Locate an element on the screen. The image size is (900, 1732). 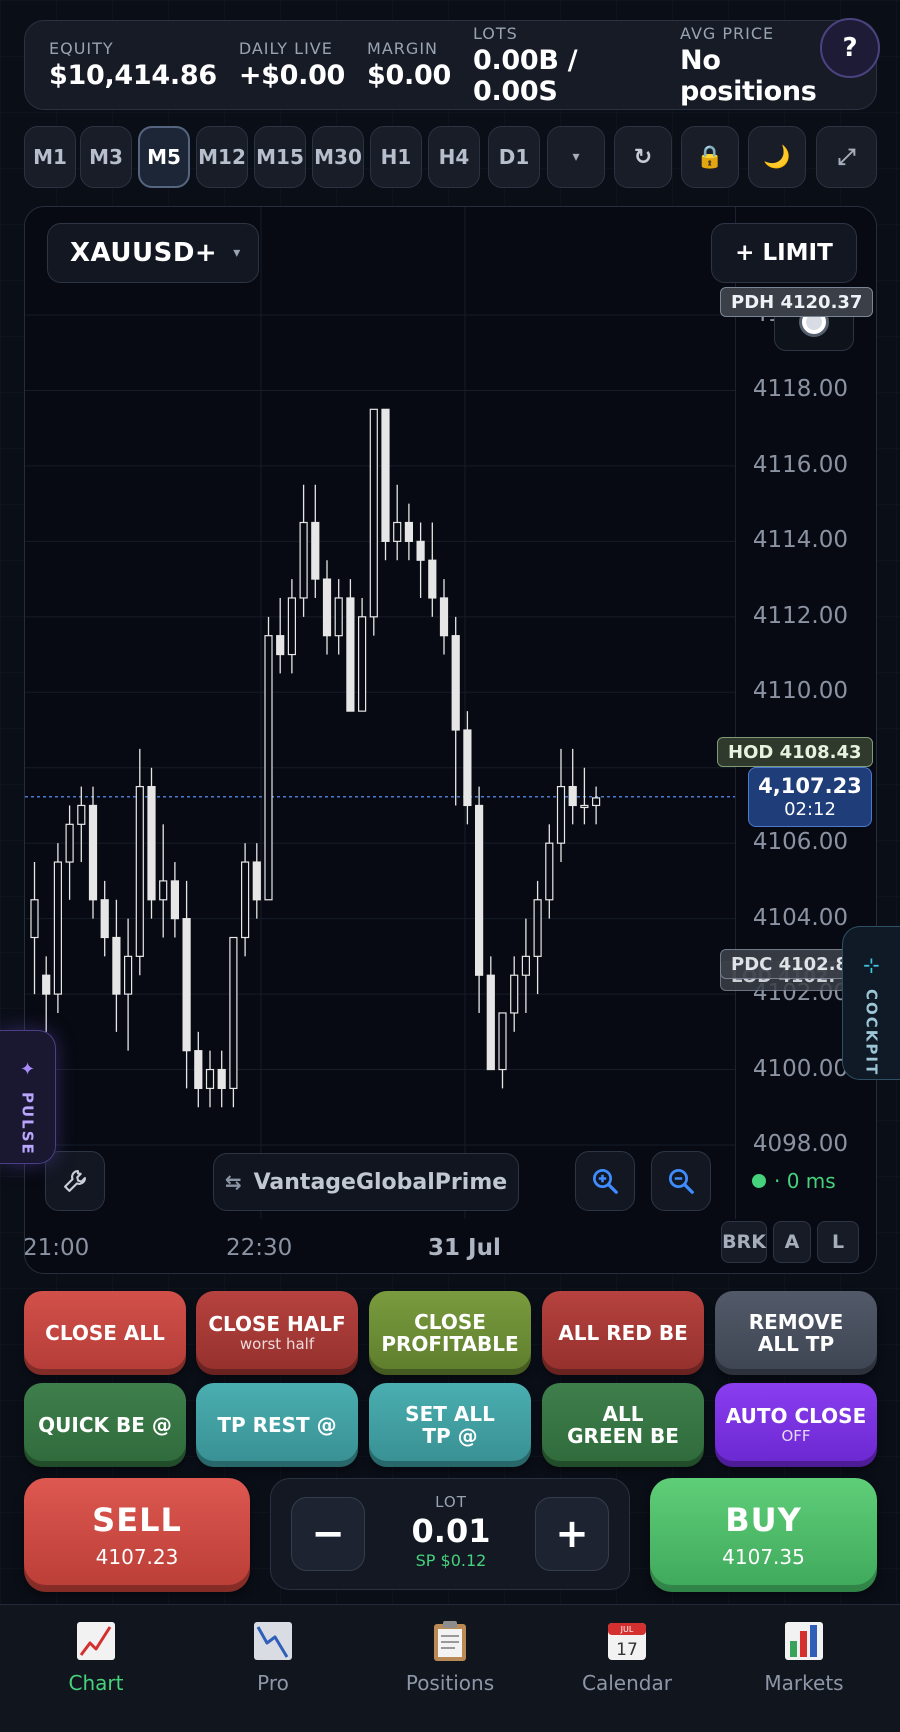
nav-calendar: JUL 17 Calendar is located at coordinates (627, 1664).